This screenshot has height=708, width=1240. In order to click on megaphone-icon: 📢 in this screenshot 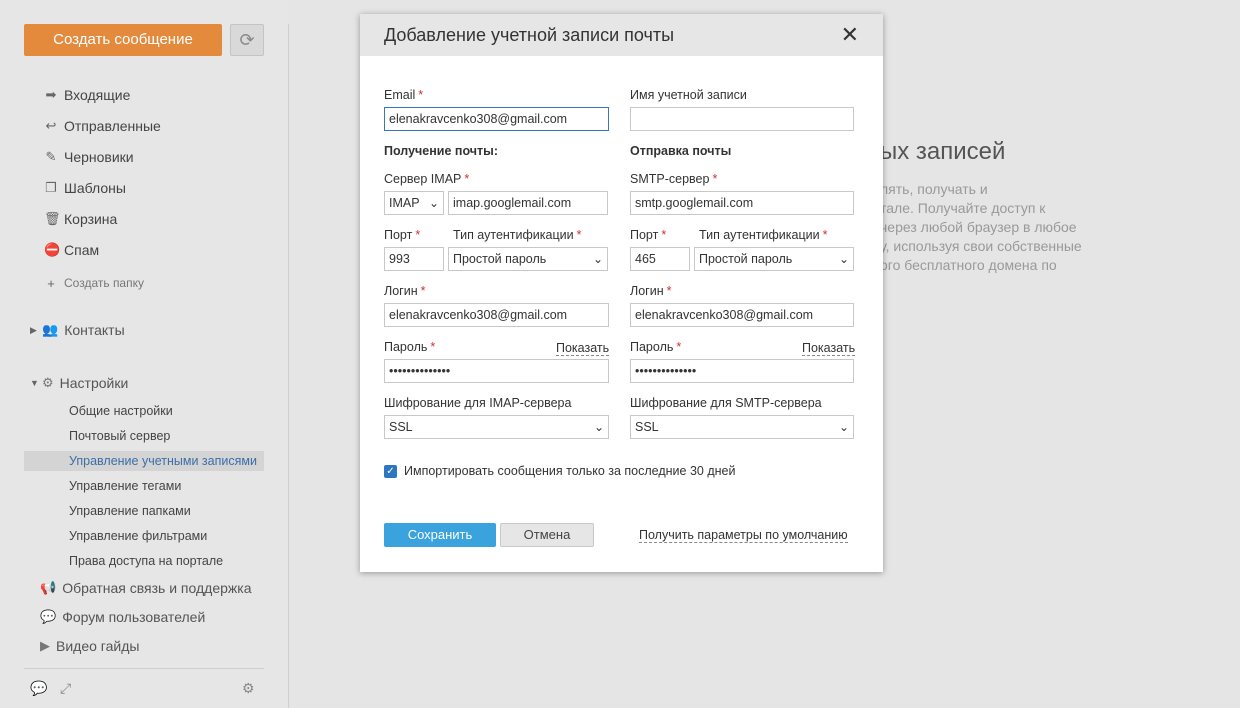, I will do `click(48, 587)`.